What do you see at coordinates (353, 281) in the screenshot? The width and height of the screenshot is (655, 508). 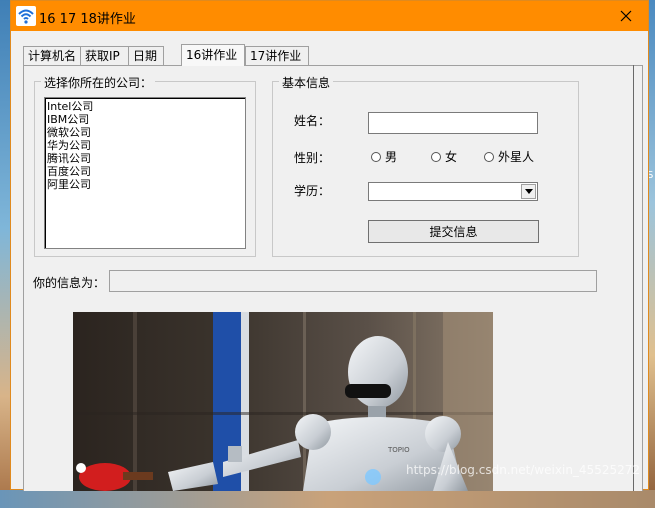 I see `info-display` at bounding box center [353, 281].